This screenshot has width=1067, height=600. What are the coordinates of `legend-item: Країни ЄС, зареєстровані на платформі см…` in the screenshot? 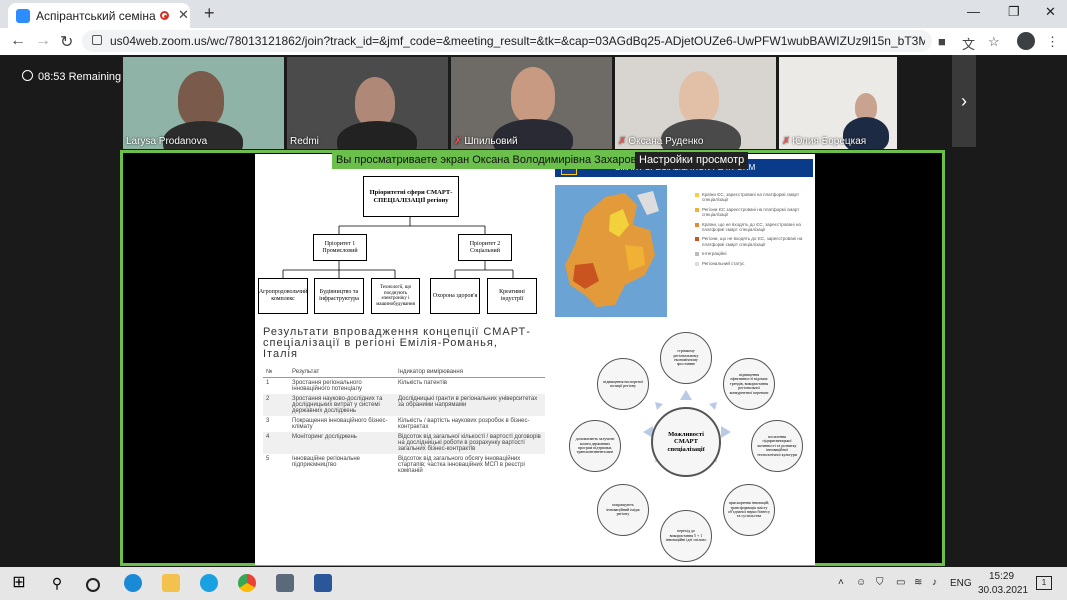 It's located at (750, 197).